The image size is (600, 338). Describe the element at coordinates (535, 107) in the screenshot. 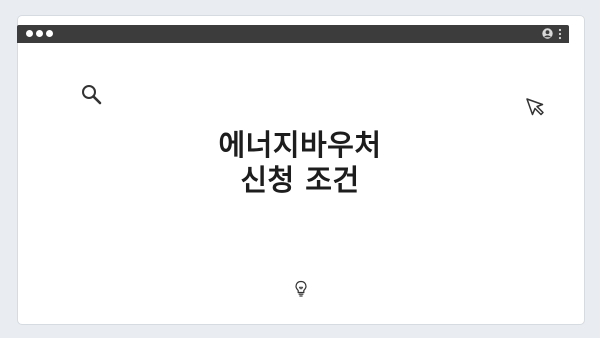

I see `cursor-icon` at that location.